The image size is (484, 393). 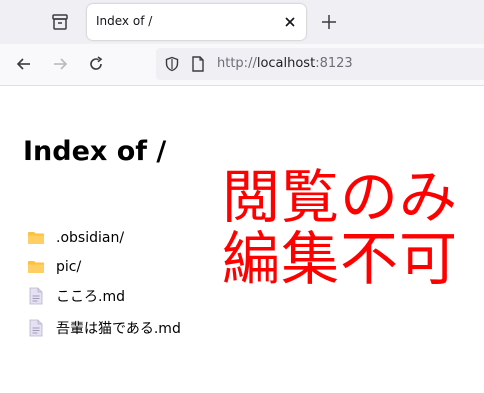 I want to click on url-port: :8123, so click(x=334, y=63).